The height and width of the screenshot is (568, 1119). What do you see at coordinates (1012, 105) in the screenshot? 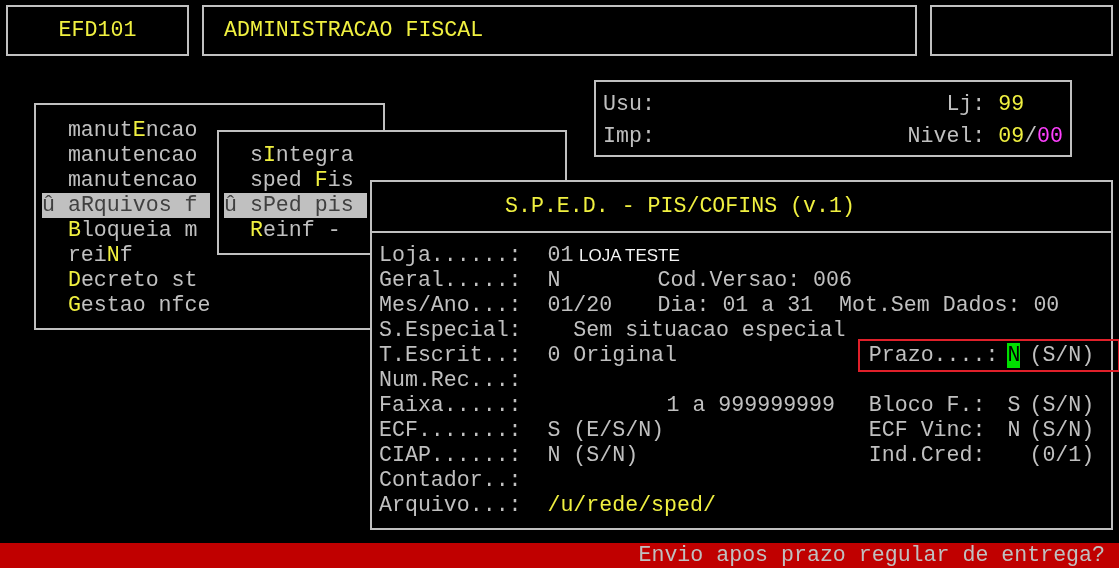
I see `info-value: 99` at bounding box center [1012, 105].